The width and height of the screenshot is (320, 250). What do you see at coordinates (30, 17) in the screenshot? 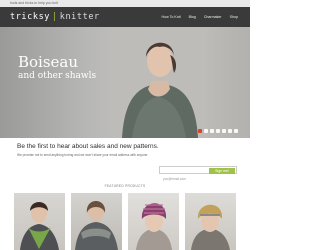
I see `logo-left: tricksy` at bounding box center [30, 17].